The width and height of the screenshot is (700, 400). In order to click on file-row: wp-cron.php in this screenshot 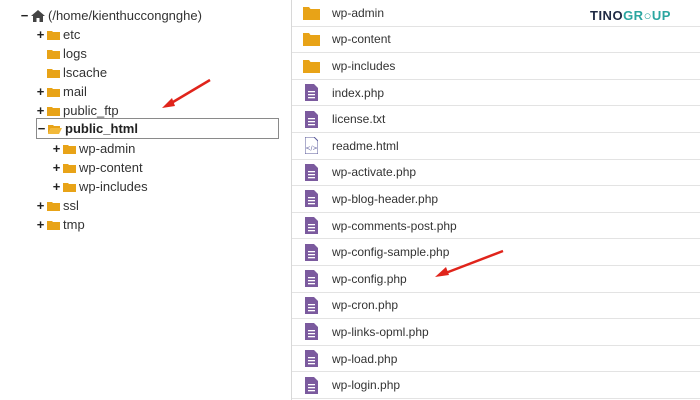, I will do `click(496, 306)`.